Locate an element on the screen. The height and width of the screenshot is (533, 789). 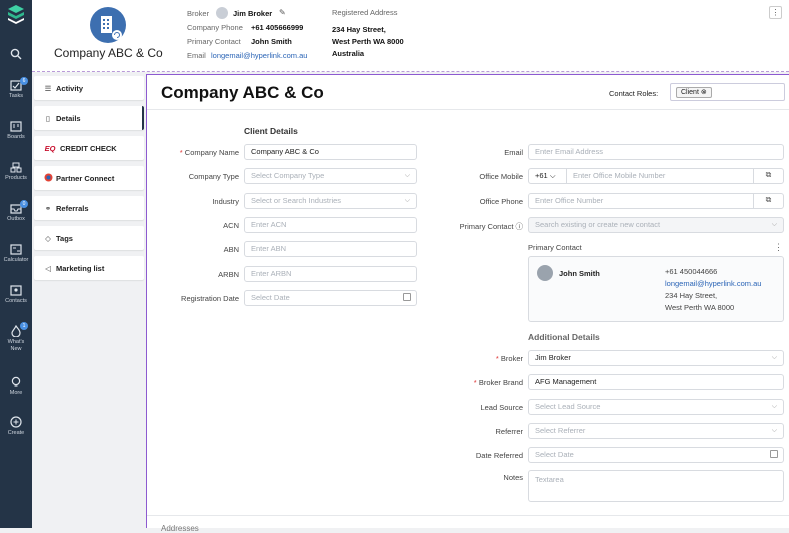
subnav-referrals: ⚭ Referrals is located at coordinates (89, 208).